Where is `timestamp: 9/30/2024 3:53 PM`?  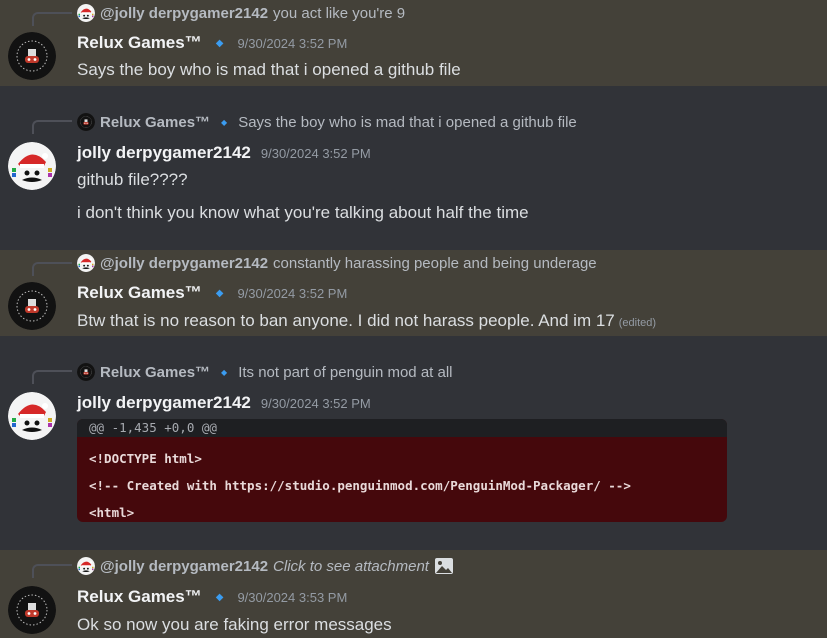 timestamp: 9/30/2024 3:53 PM is located at coordinates (292, 597).